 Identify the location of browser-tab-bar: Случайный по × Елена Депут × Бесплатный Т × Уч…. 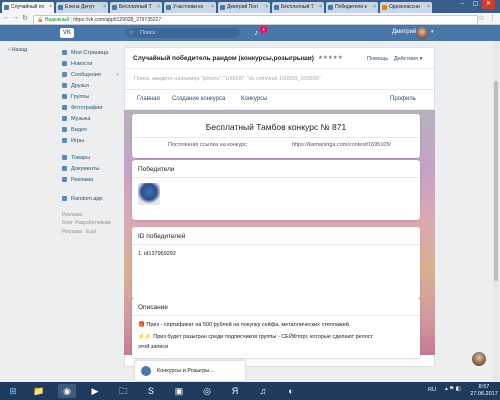
(250, 6).